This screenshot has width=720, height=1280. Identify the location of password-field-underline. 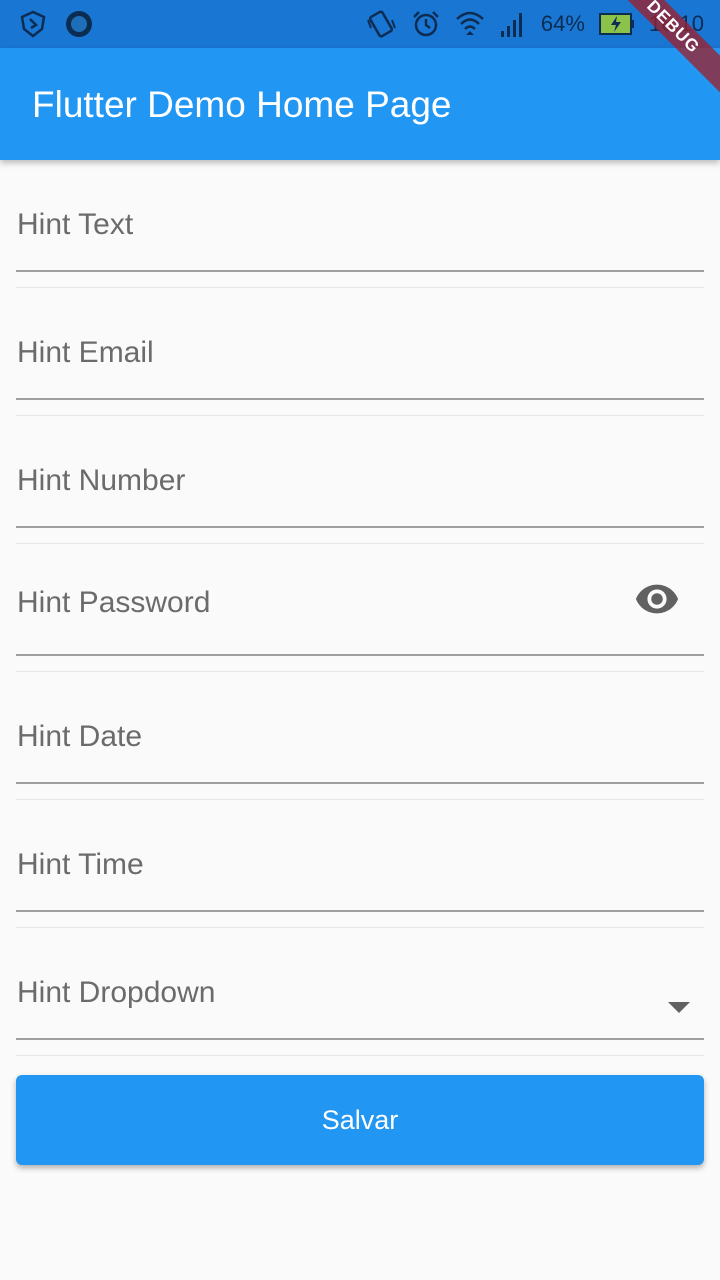
(360, 655).